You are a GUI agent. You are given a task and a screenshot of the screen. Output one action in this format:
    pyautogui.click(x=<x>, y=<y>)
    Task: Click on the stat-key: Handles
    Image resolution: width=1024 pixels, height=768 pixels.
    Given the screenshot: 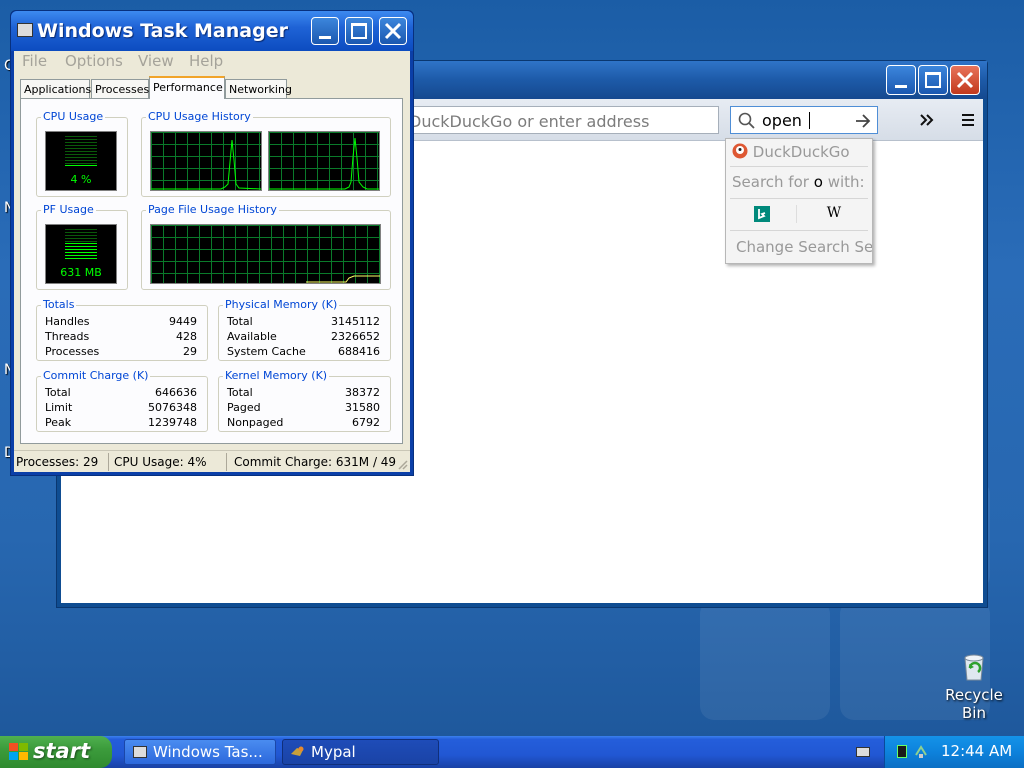 What is the action you would take?
    pyautogui.click(x=67, y=321)
    